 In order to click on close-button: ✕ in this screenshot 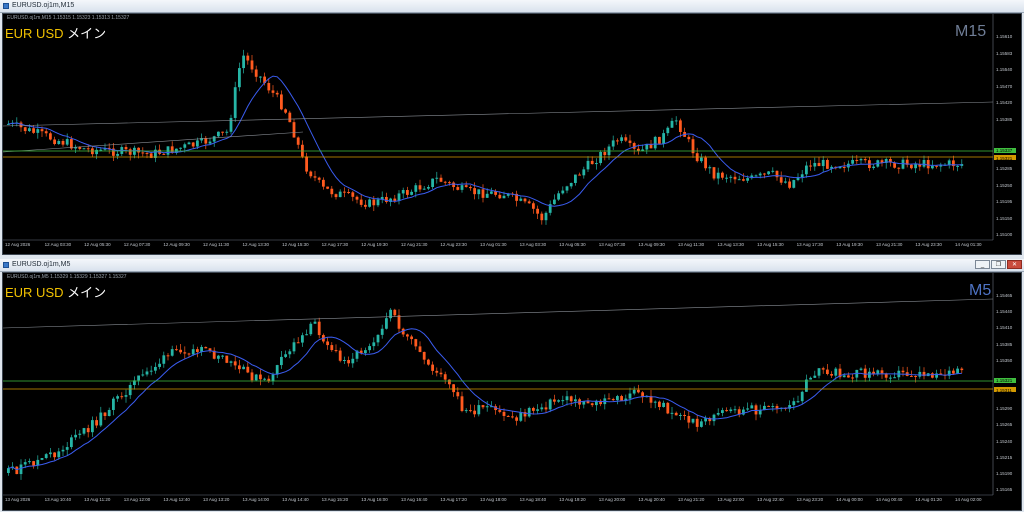, I will do `click(1014, 264)`.